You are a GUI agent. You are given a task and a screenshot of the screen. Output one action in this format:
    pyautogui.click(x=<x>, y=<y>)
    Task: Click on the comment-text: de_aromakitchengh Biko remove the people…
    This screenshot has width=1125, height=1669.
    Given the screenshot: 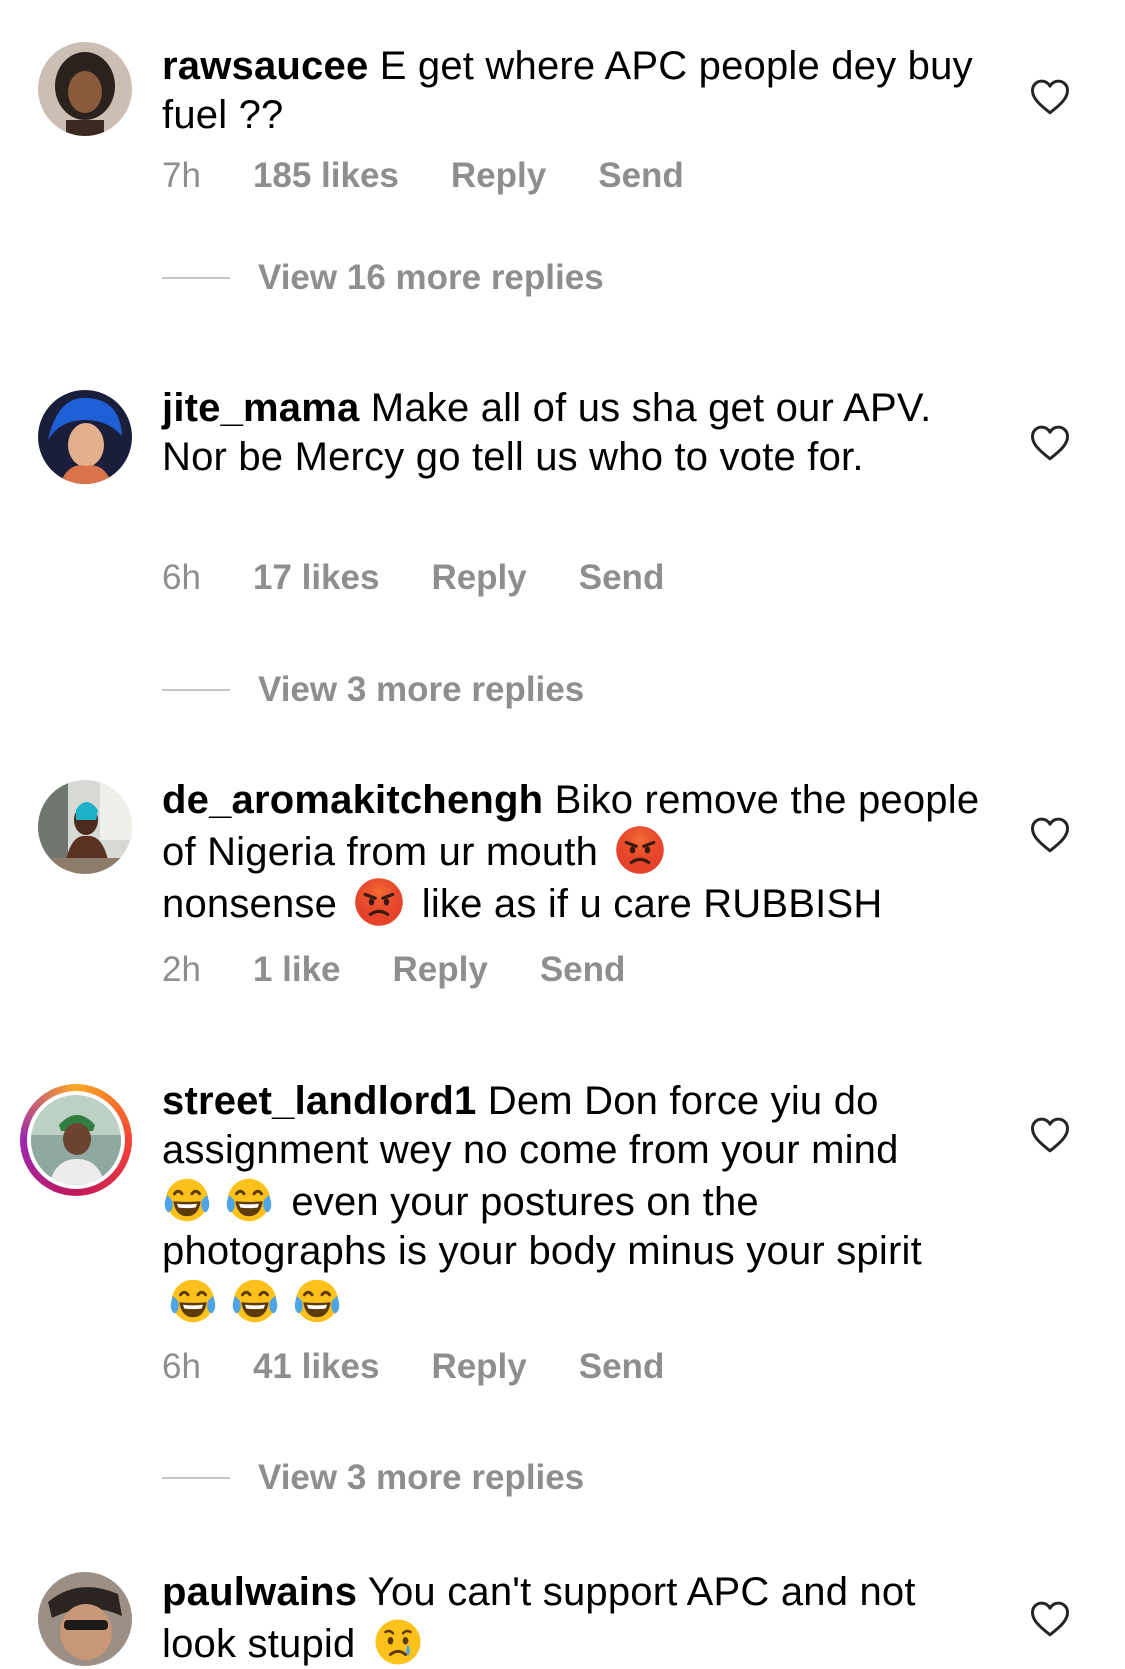 What is the action you would take?
    pyautogui.click(x=572, y=852)
    